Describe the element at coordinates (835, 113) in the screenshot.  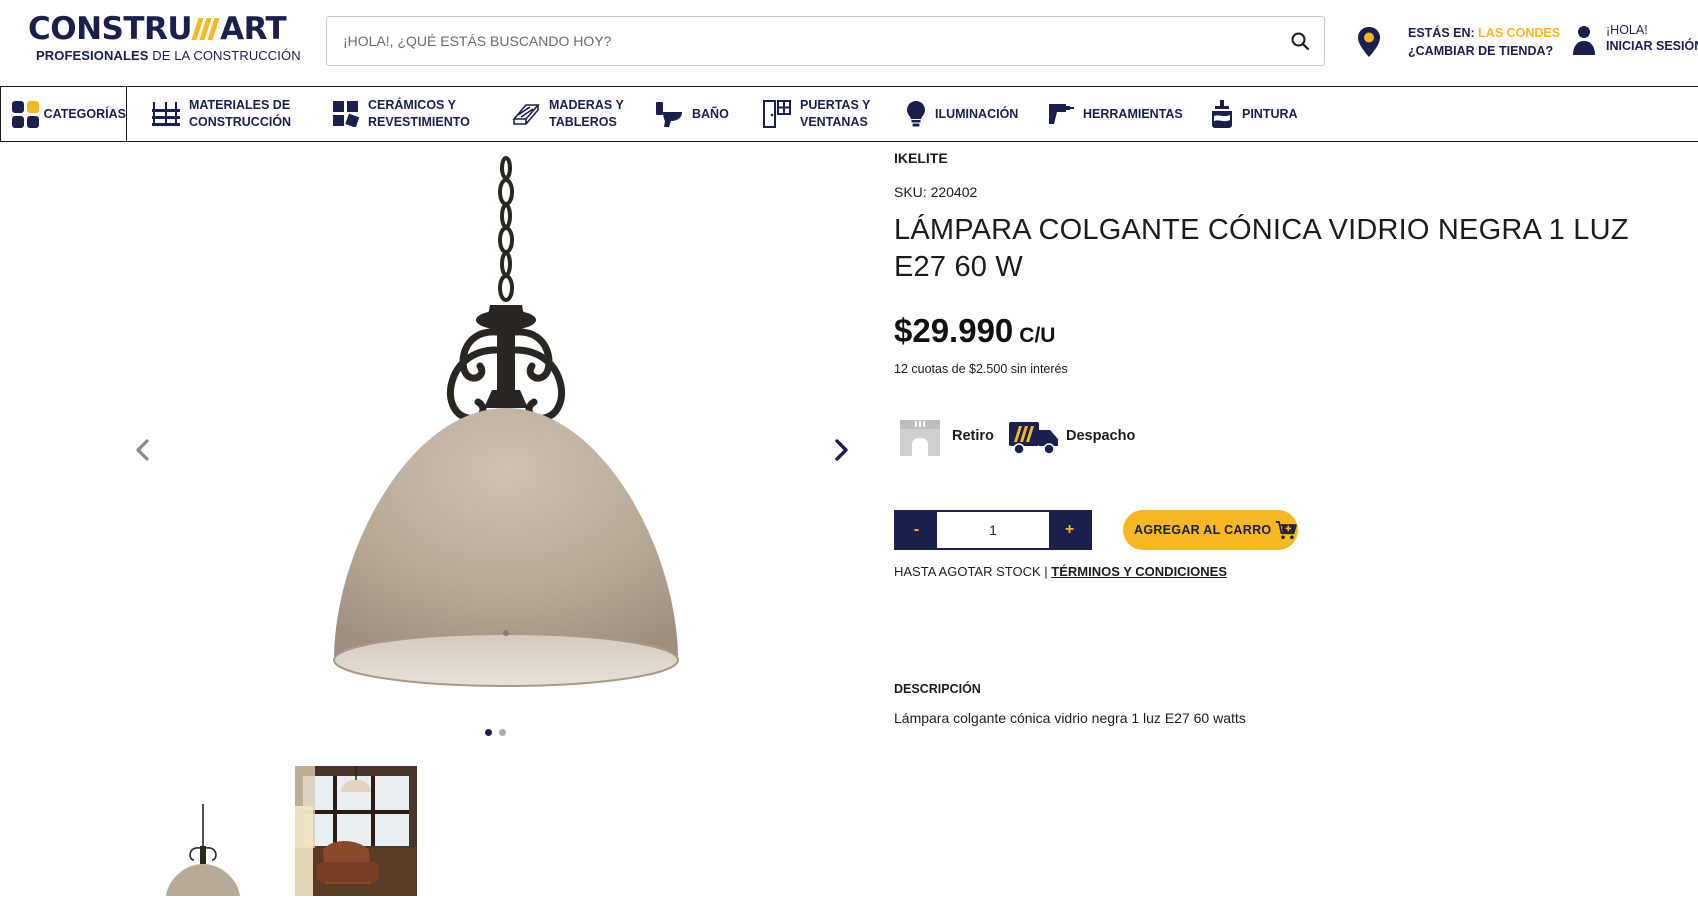
I see `nav-label: PUERTAS Y VENTANAS` at that location.